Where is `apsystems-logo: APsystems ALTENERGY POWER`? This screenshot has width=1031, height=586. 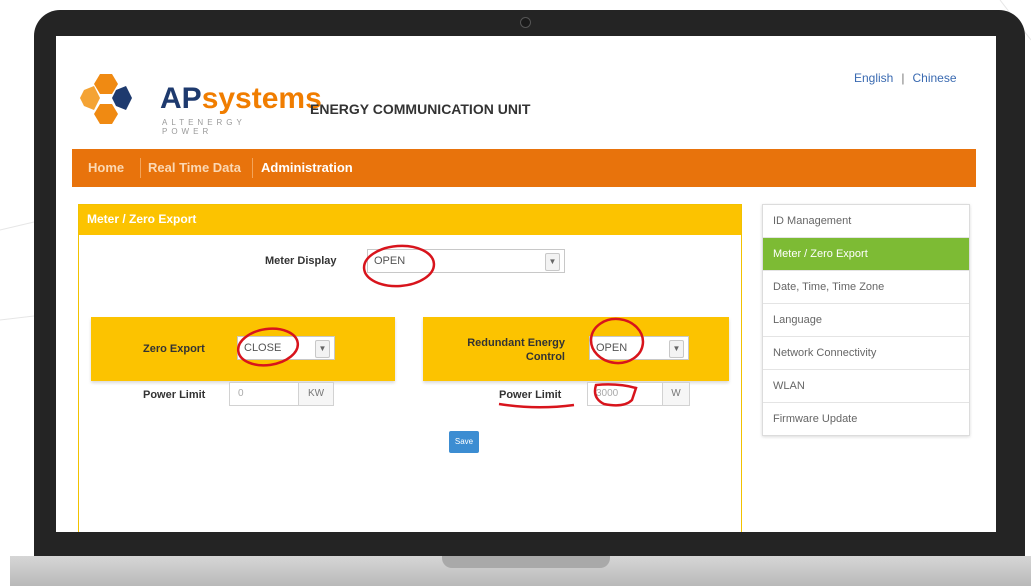 apsystems-logo: APsystems ALTENERGY POWER is located at coordinates (200, 103).